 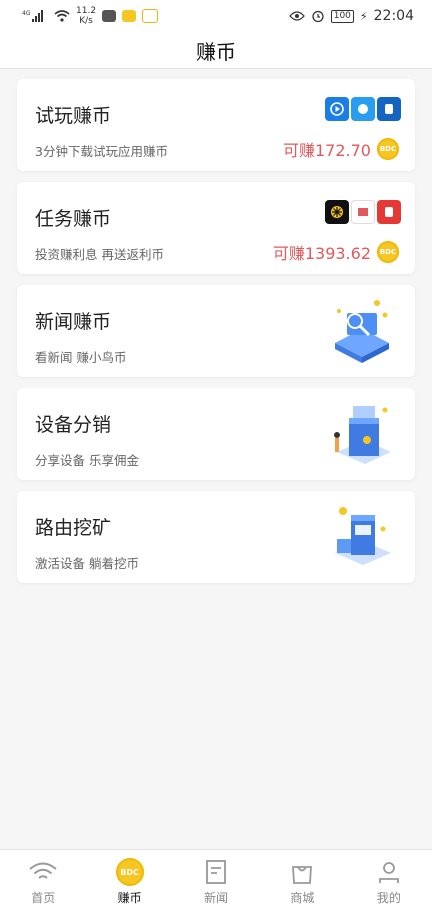 What do you see at coordinates (129, 898) in the screenshot?
I see `tab-label: 赚币` at bounding box center [129, 898].